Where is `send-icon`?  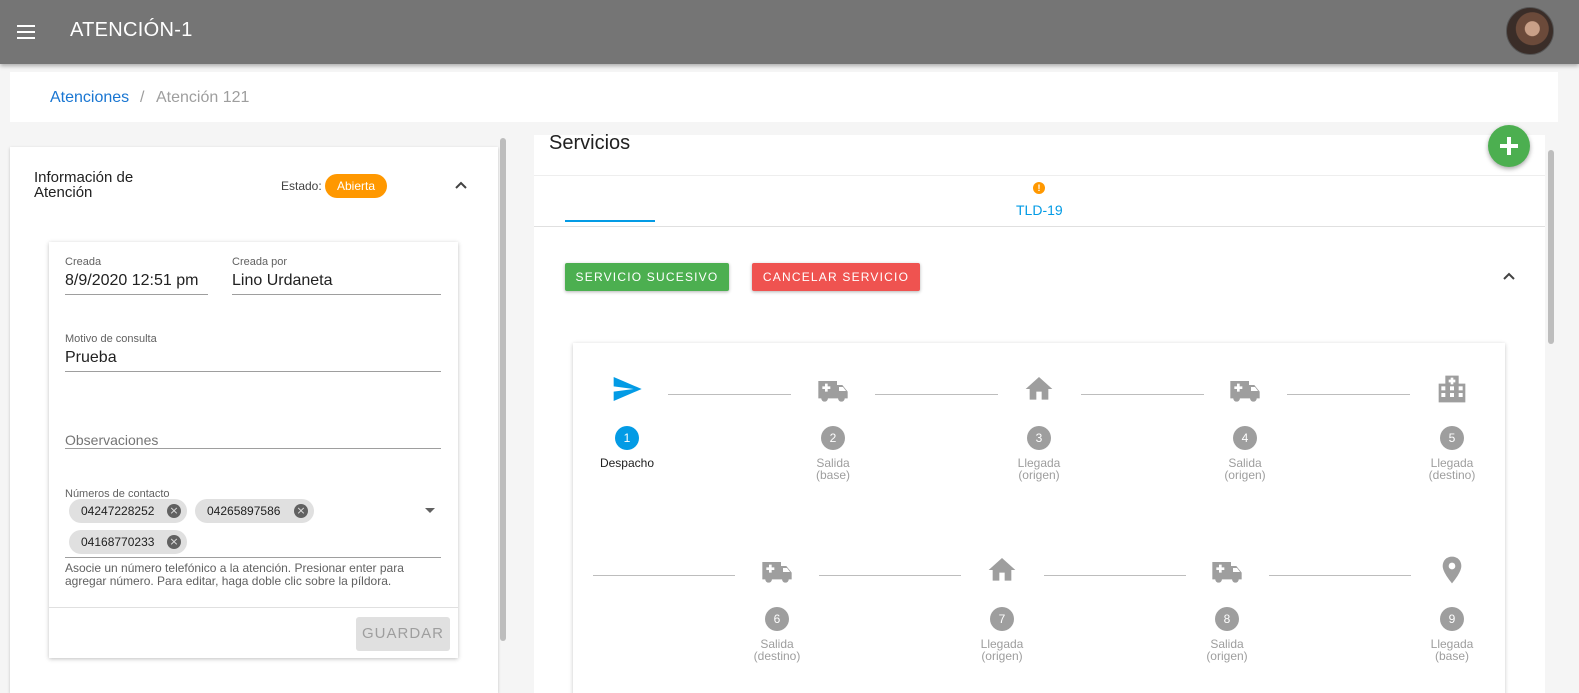 send-icon is located at coordinates (627, 389).